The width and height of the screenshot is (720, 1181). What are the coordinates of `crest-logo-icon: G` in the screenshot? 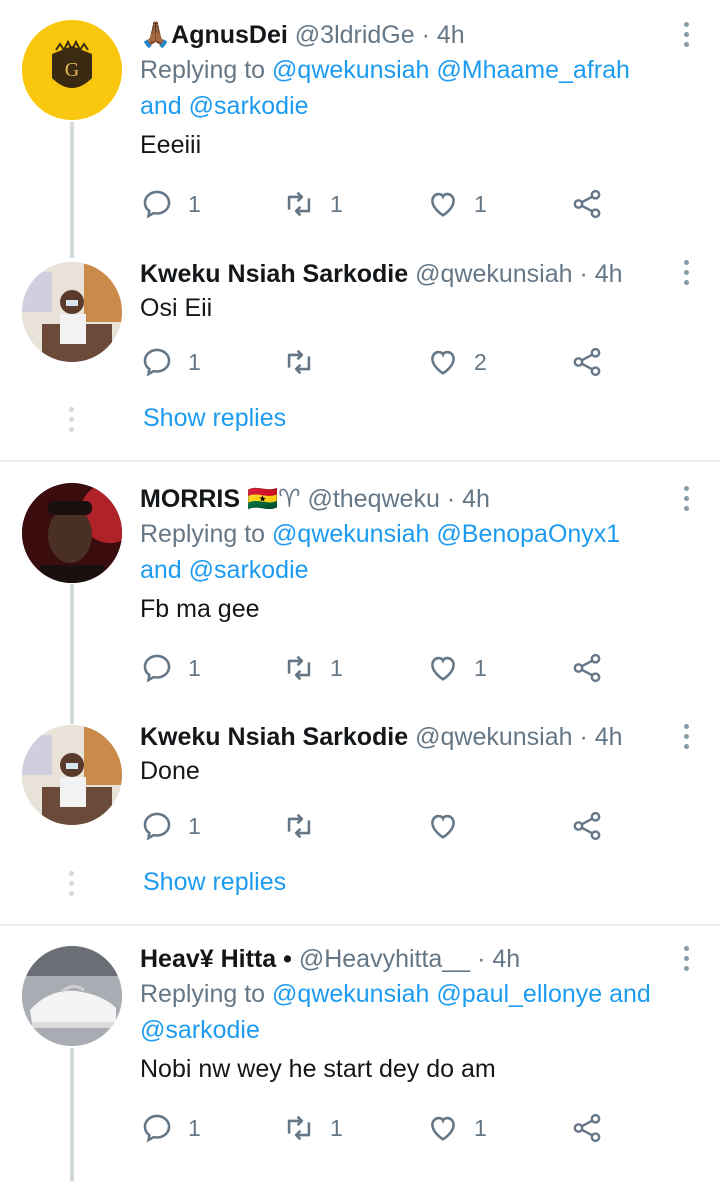 It's located at (72, 70).